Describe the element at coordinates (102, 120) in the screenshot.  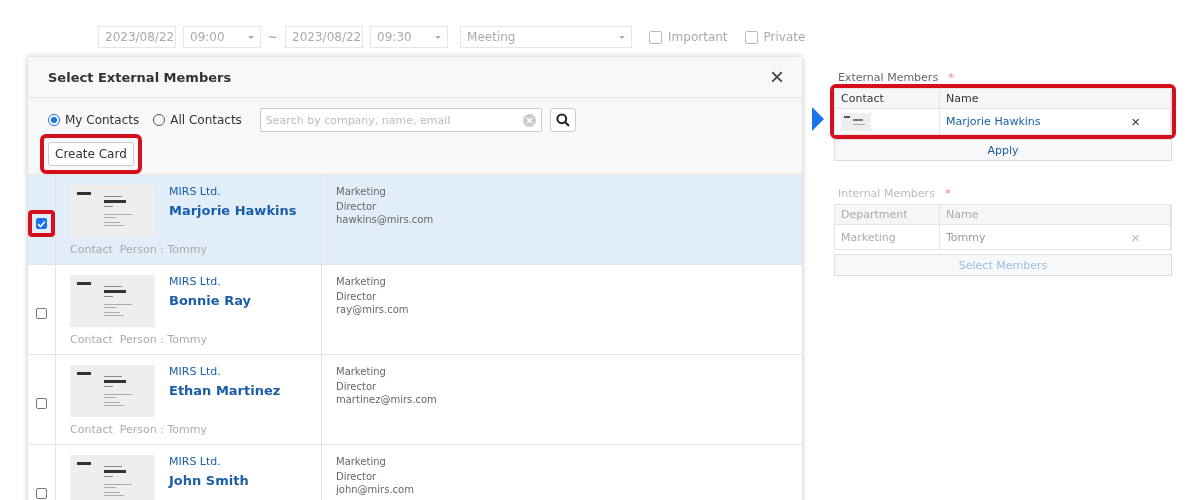
I see `radio-label: My Contacts` at that location.